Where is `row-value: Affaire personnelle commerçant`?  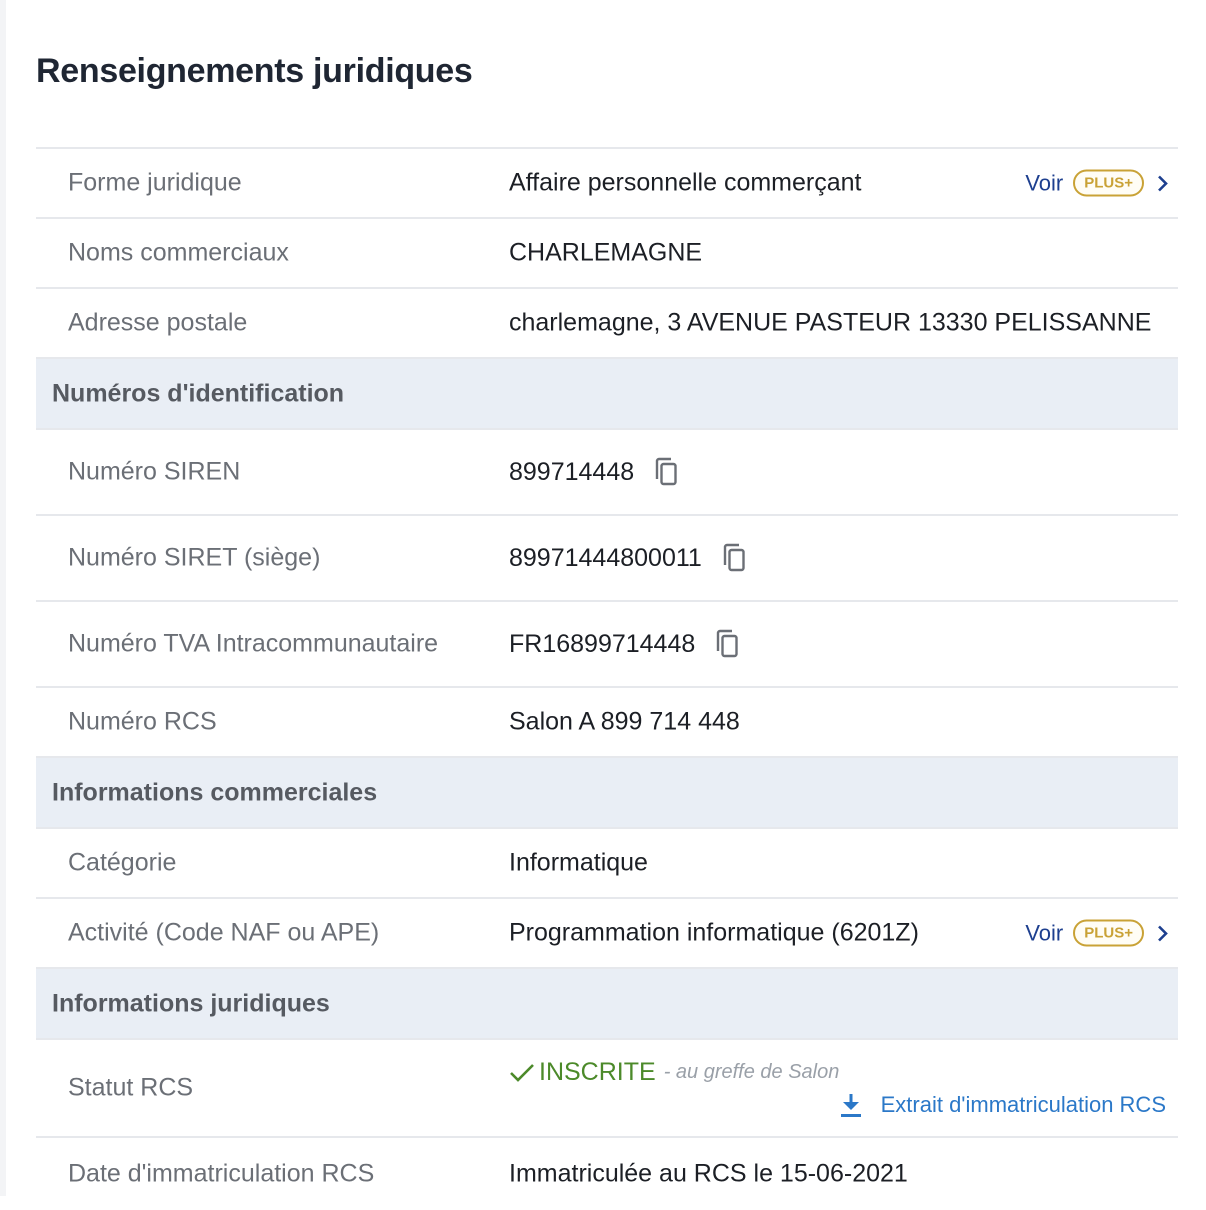 row-value: Affaire personnelle commerçant is located at coordinates (685, 182).